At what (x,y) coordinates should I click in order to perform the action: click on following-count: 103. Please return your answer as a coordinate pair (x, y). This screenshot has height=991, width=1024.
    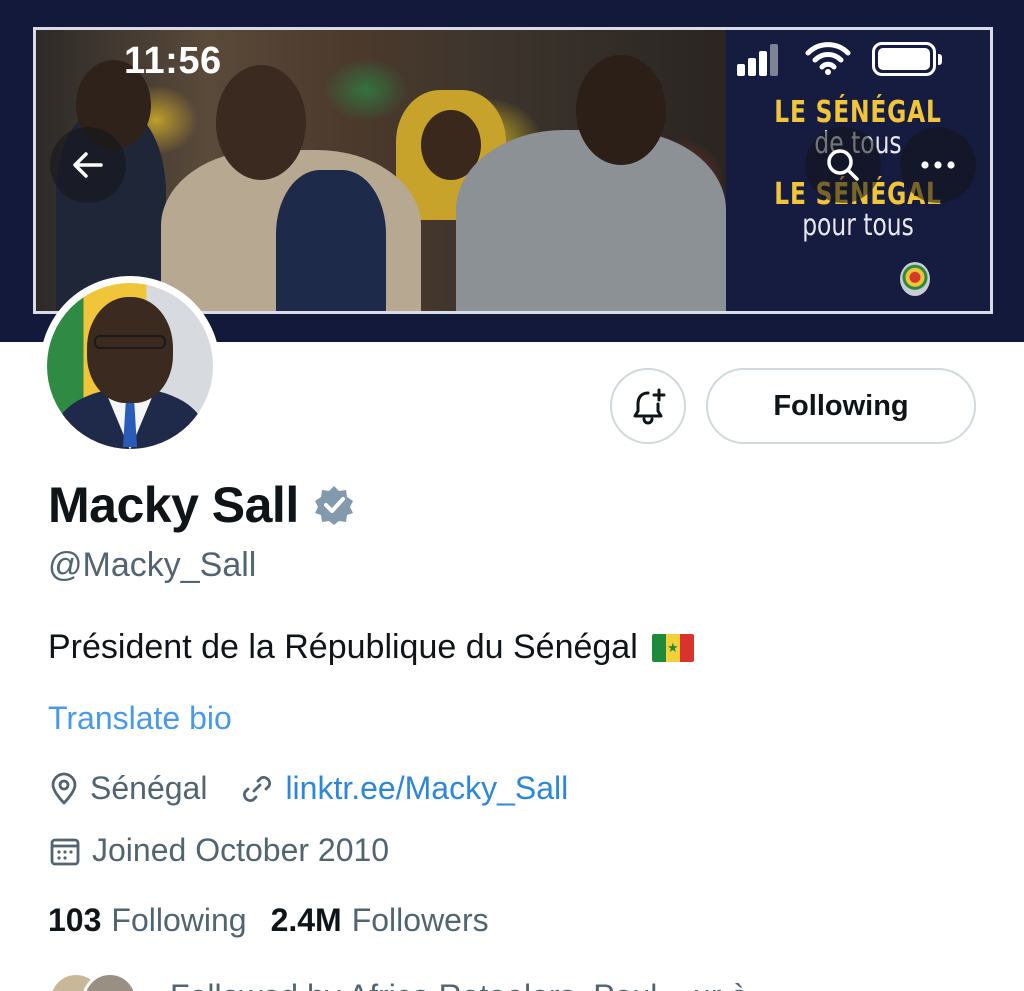
    Looking at the image, I should click on (75, 920).